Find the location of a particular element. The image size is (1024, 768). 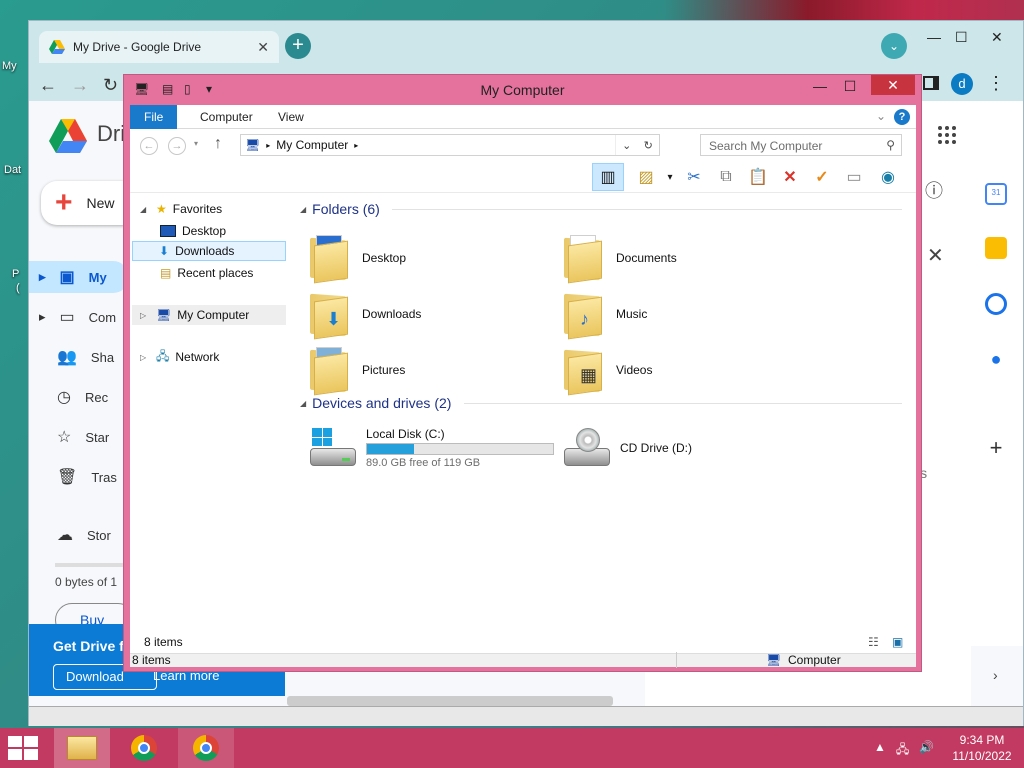

more-menu-icon: ⋮ is located at coordinates (996, 83).